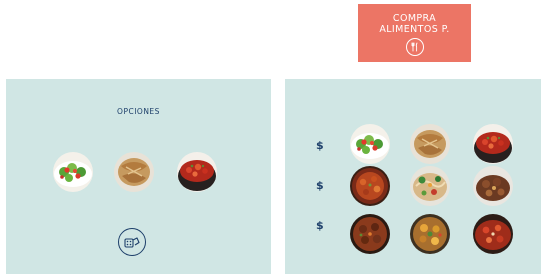  What do you see at coordinates (414, 18) in the screenshot?
I see `compra-label: COMPRA` at bounding box center [414, 18].